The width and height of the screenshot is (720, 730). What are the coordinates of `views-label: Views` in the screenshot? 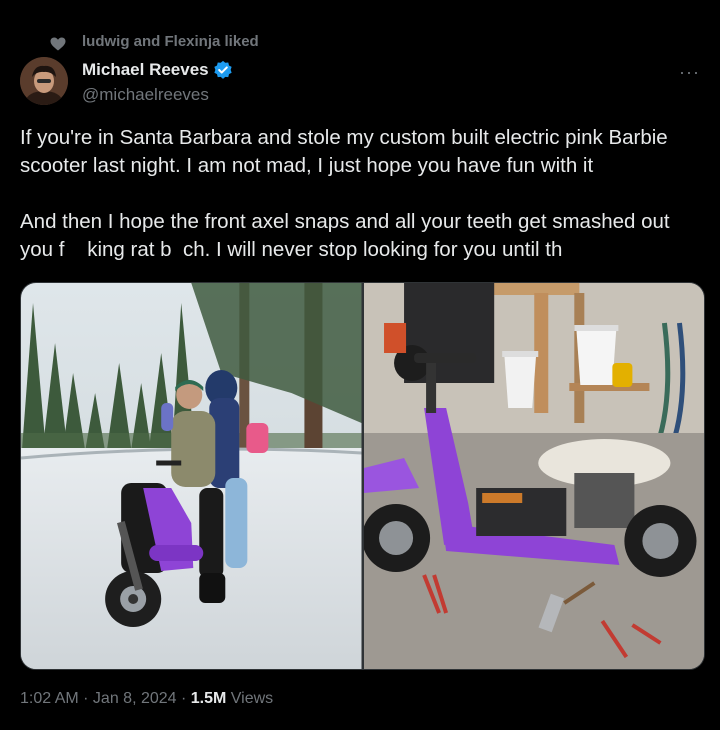 It's located at (250, 698).